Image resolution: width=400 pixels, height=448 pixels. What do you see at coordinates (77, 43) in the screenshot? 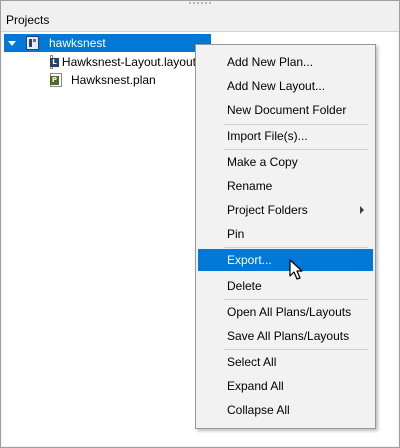
I see `tree-item-project-label: hawksnest` at bounding box center [77, 43].